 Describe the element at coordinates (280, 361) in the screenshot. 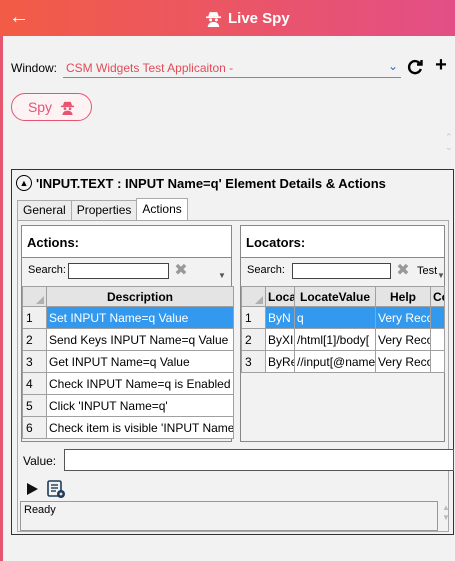

I see `locator-type-cell: ByRe` at that location.